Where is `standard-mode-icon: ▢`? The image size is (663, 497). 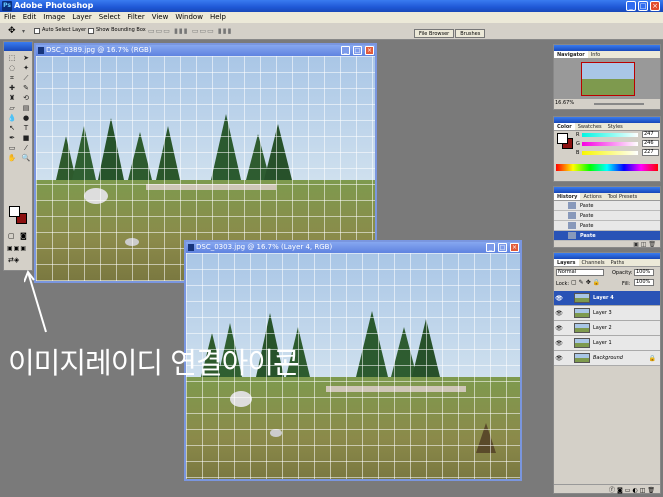
standard-mode-icon: ▢ is located at coordinates (11, 236).